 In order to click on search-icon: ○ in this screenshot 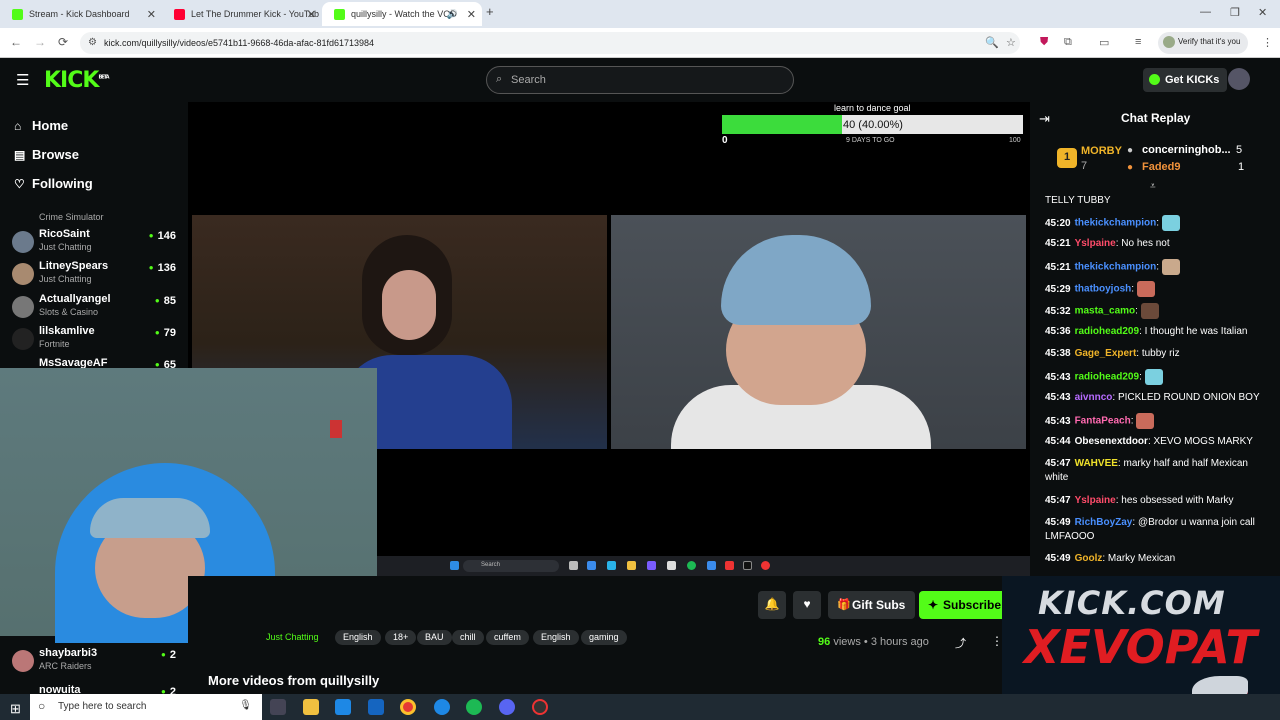, I will do `click(42, 706)`.